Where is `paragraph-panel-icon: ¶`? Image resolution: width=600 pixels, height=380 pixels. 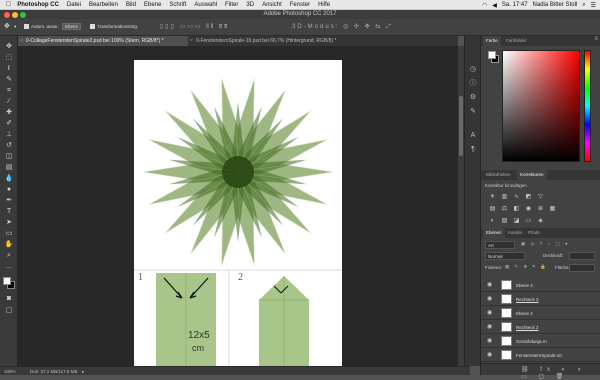
paragraph-panel-icon: ¶ is located at coordinates (473, 150).